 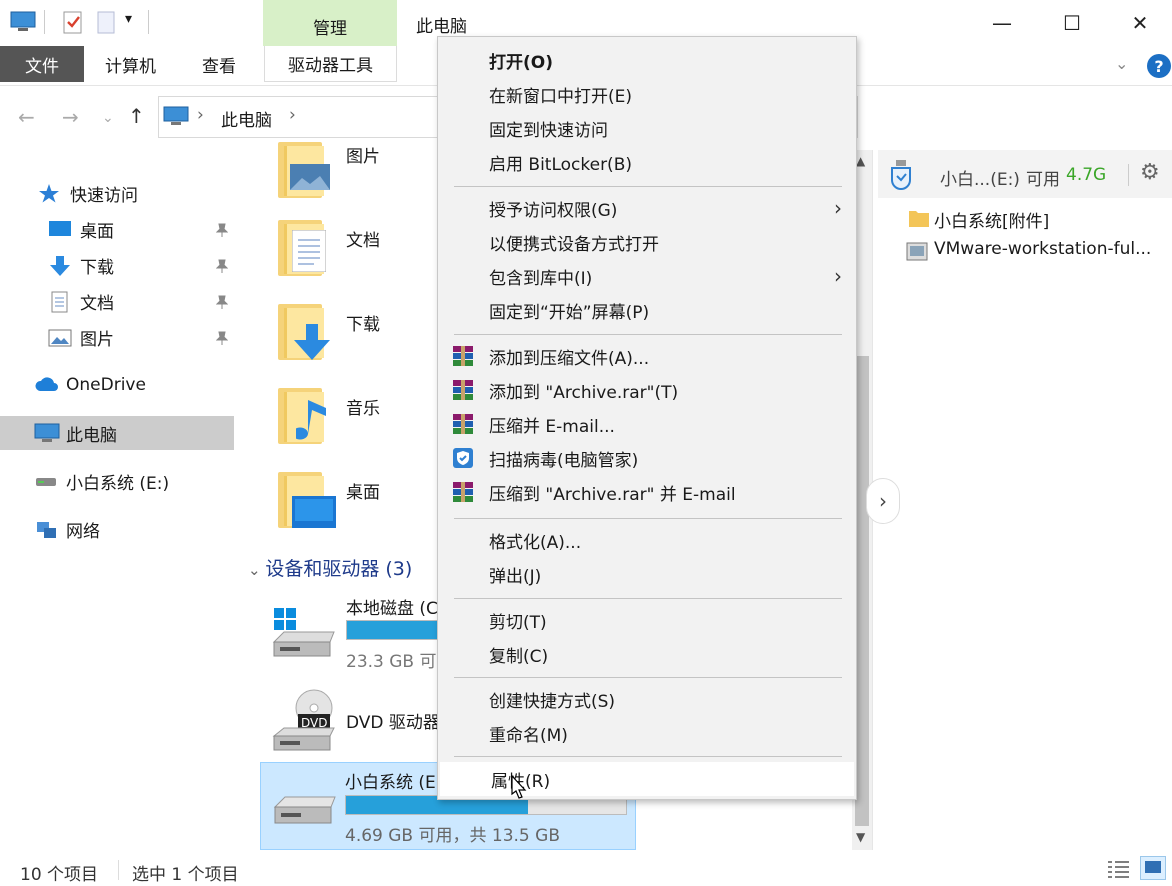 I want to click on details-view-icon, so click(x=1119, y=869).